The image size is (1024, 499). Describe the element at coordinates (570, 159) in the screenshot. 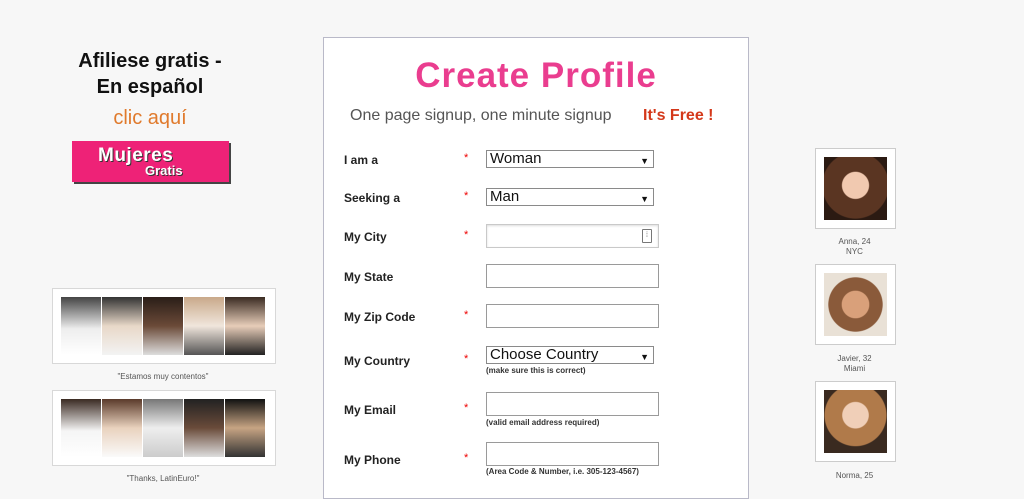

I see `iam-select: Woman ▼` at that location.